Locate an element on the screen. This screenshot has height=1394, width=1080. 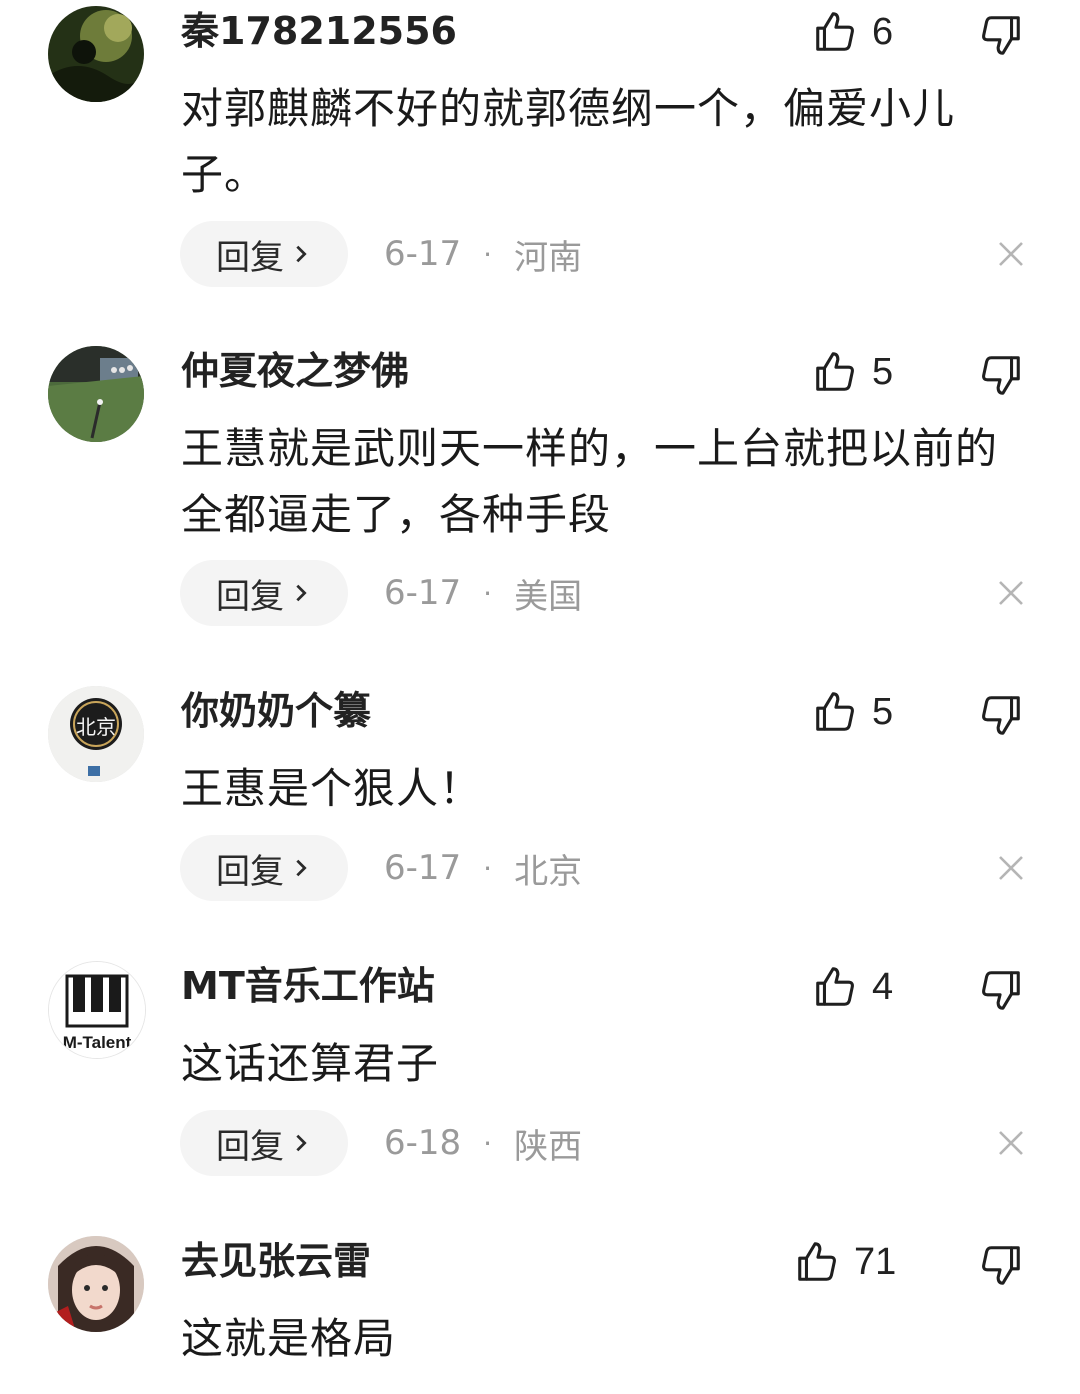
like-button: 4 is located at coordinates (852, 987).